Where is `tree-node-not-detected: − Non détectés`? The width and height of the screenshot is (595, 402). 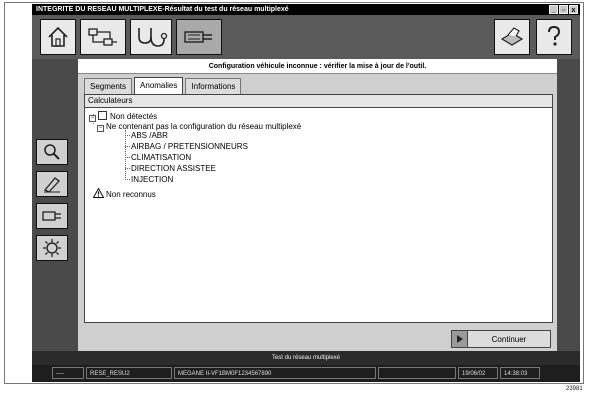
tree-node-not-detected: − Non détectés is located at coordinates (123, 116).